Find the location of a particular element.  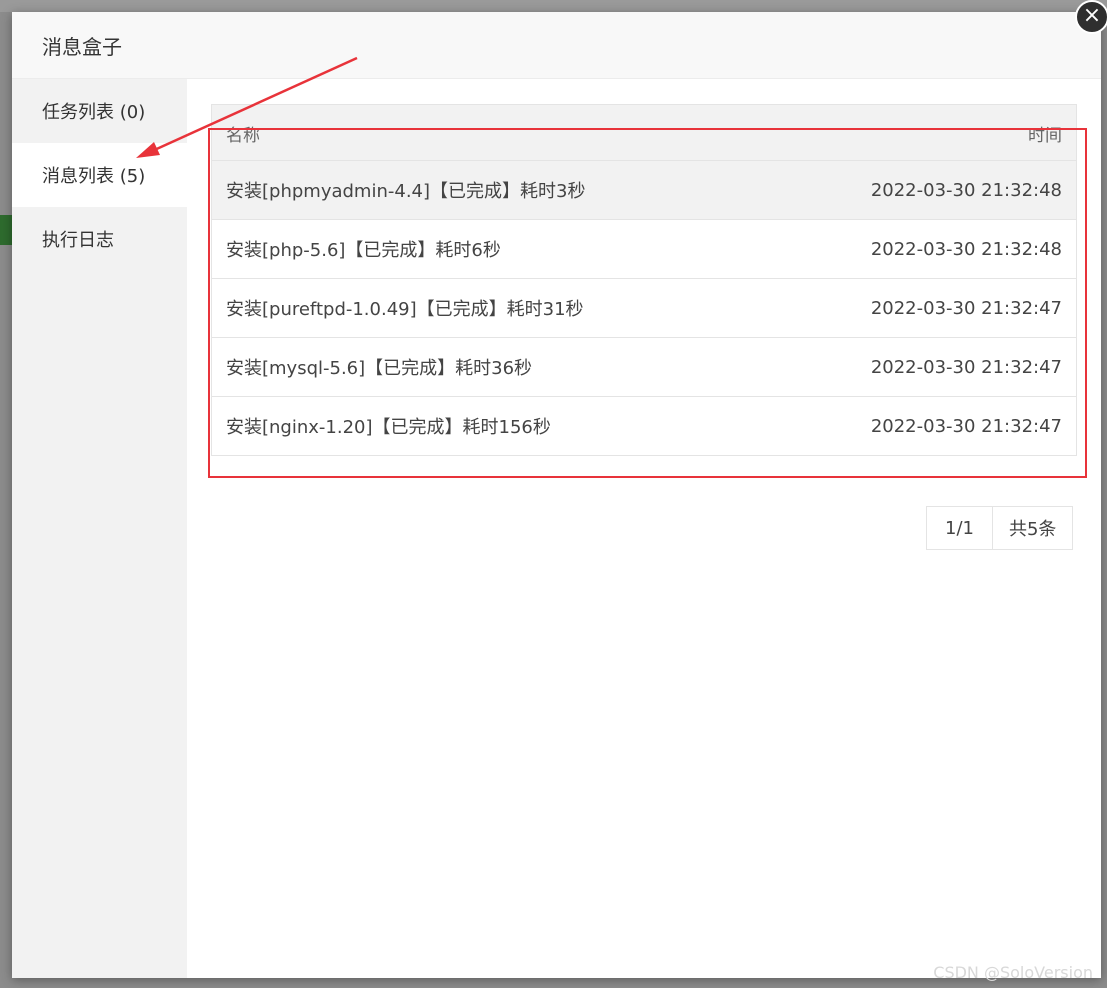

row-name: 安装[nginx-1.20]【已完成】耗时156秒 is located at coordinates (388, 427).